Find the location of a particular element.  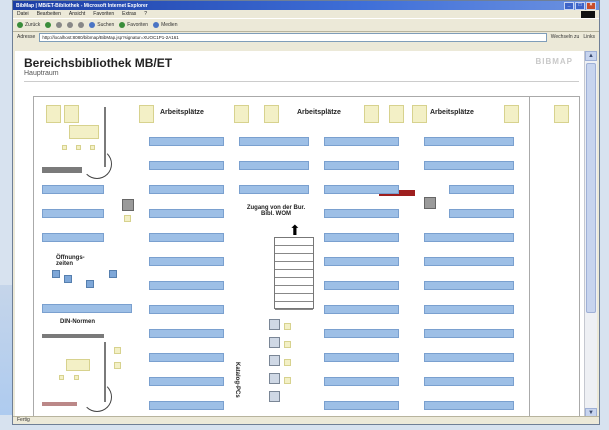

menu-edit: Bearbeiten is located at coordinates (49, 14).